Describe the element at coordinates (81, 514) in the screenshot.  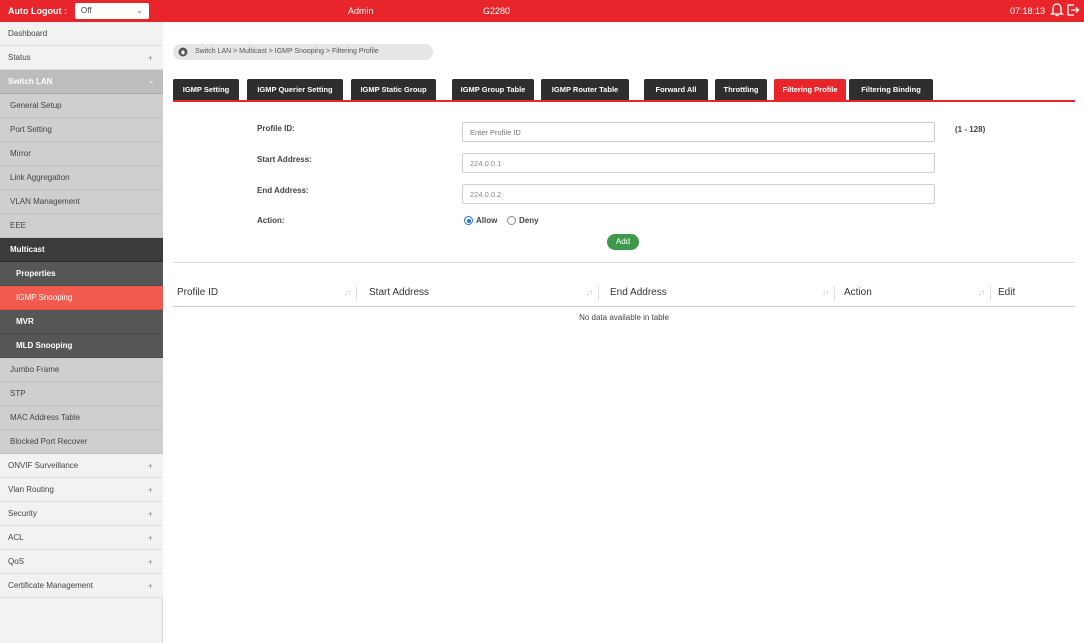
I see `sidebar-item-security: Security +` at that location.